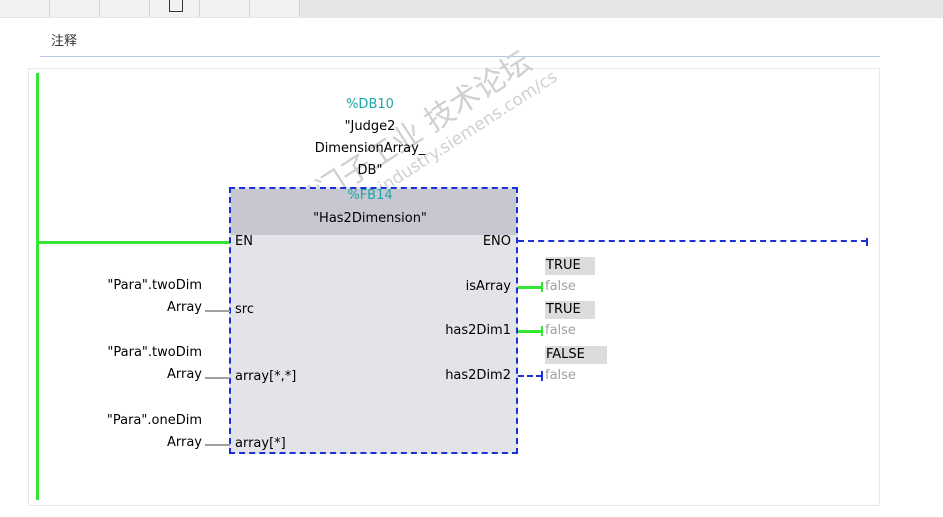 This screenshot has width=943, height=517. Describe the element at coordinates (265, 376) in the screenshot. I see `array2d-pin: array[*,*]` at that location.